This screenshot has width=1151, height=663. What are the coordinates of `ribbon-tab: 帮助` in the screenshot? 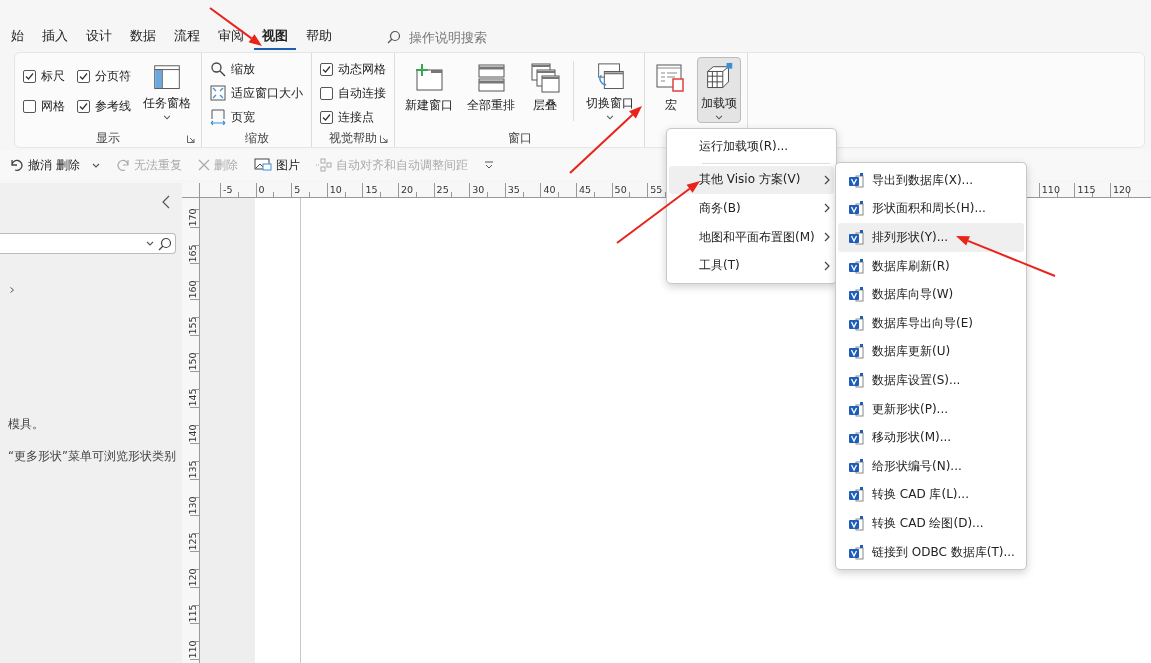 It's located at (319, 37).